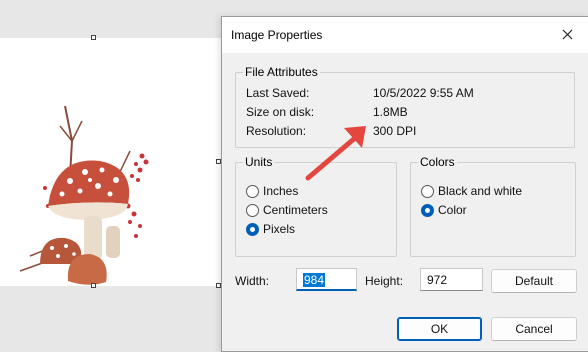 The image size is (588, 352). I want to click on width-field: 984, so click(326, 279).